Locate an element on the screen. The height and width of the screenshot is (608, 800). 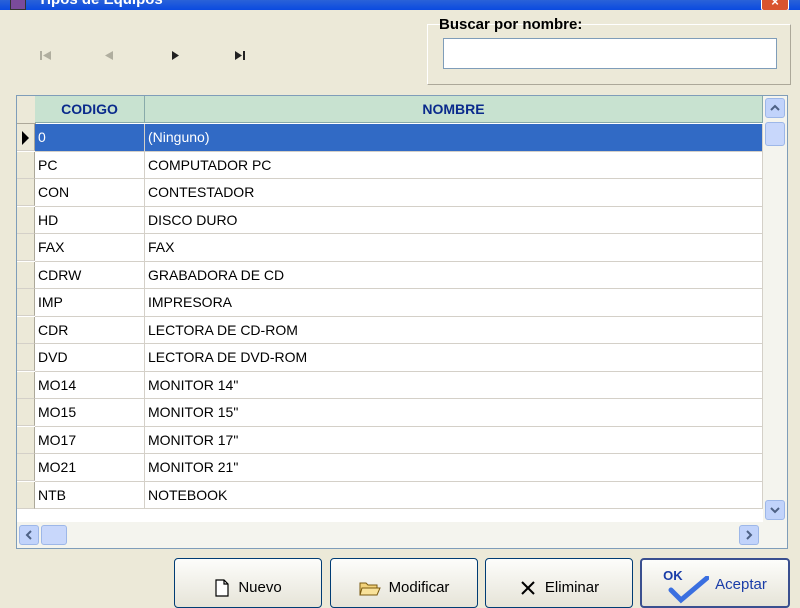
table-row: CDR LECTORA DE CD-ROM is located at coordinates (390, 330).